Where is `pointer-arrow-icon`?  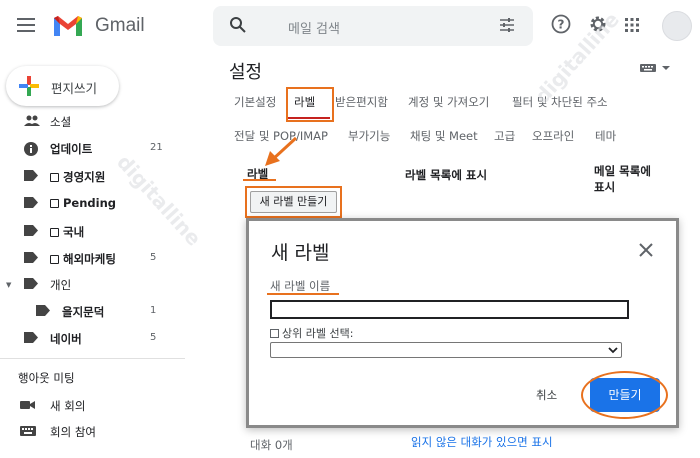
pointer-arrow-icon is located at coordinates (281, 151).